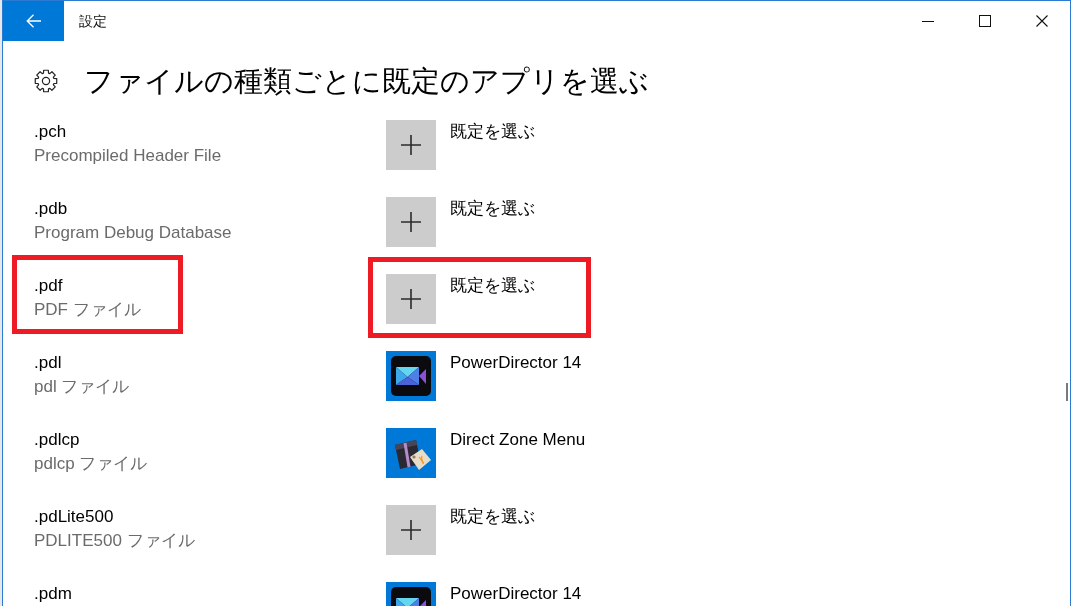 The width and height of the screenshot is (1071, 606). Describe the element at coordinates (91, 464) in the screenshot. I see `file-type-description: pdlcp ファイル` at that location.